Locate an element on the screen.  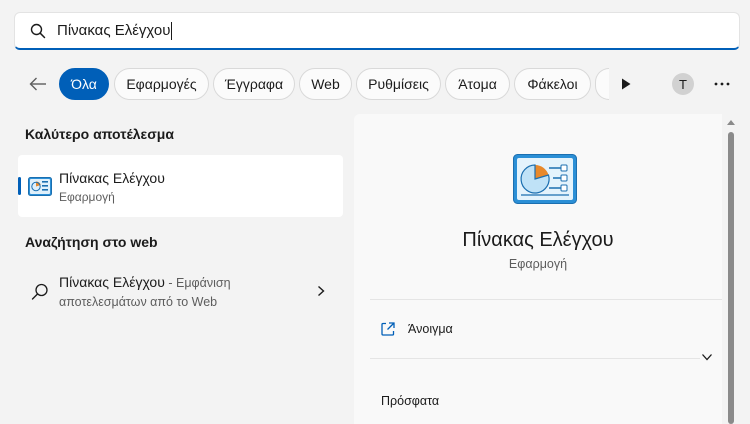
web-result-description: αποτελεσμάτων από το Web is located at coordinates (138, 302).